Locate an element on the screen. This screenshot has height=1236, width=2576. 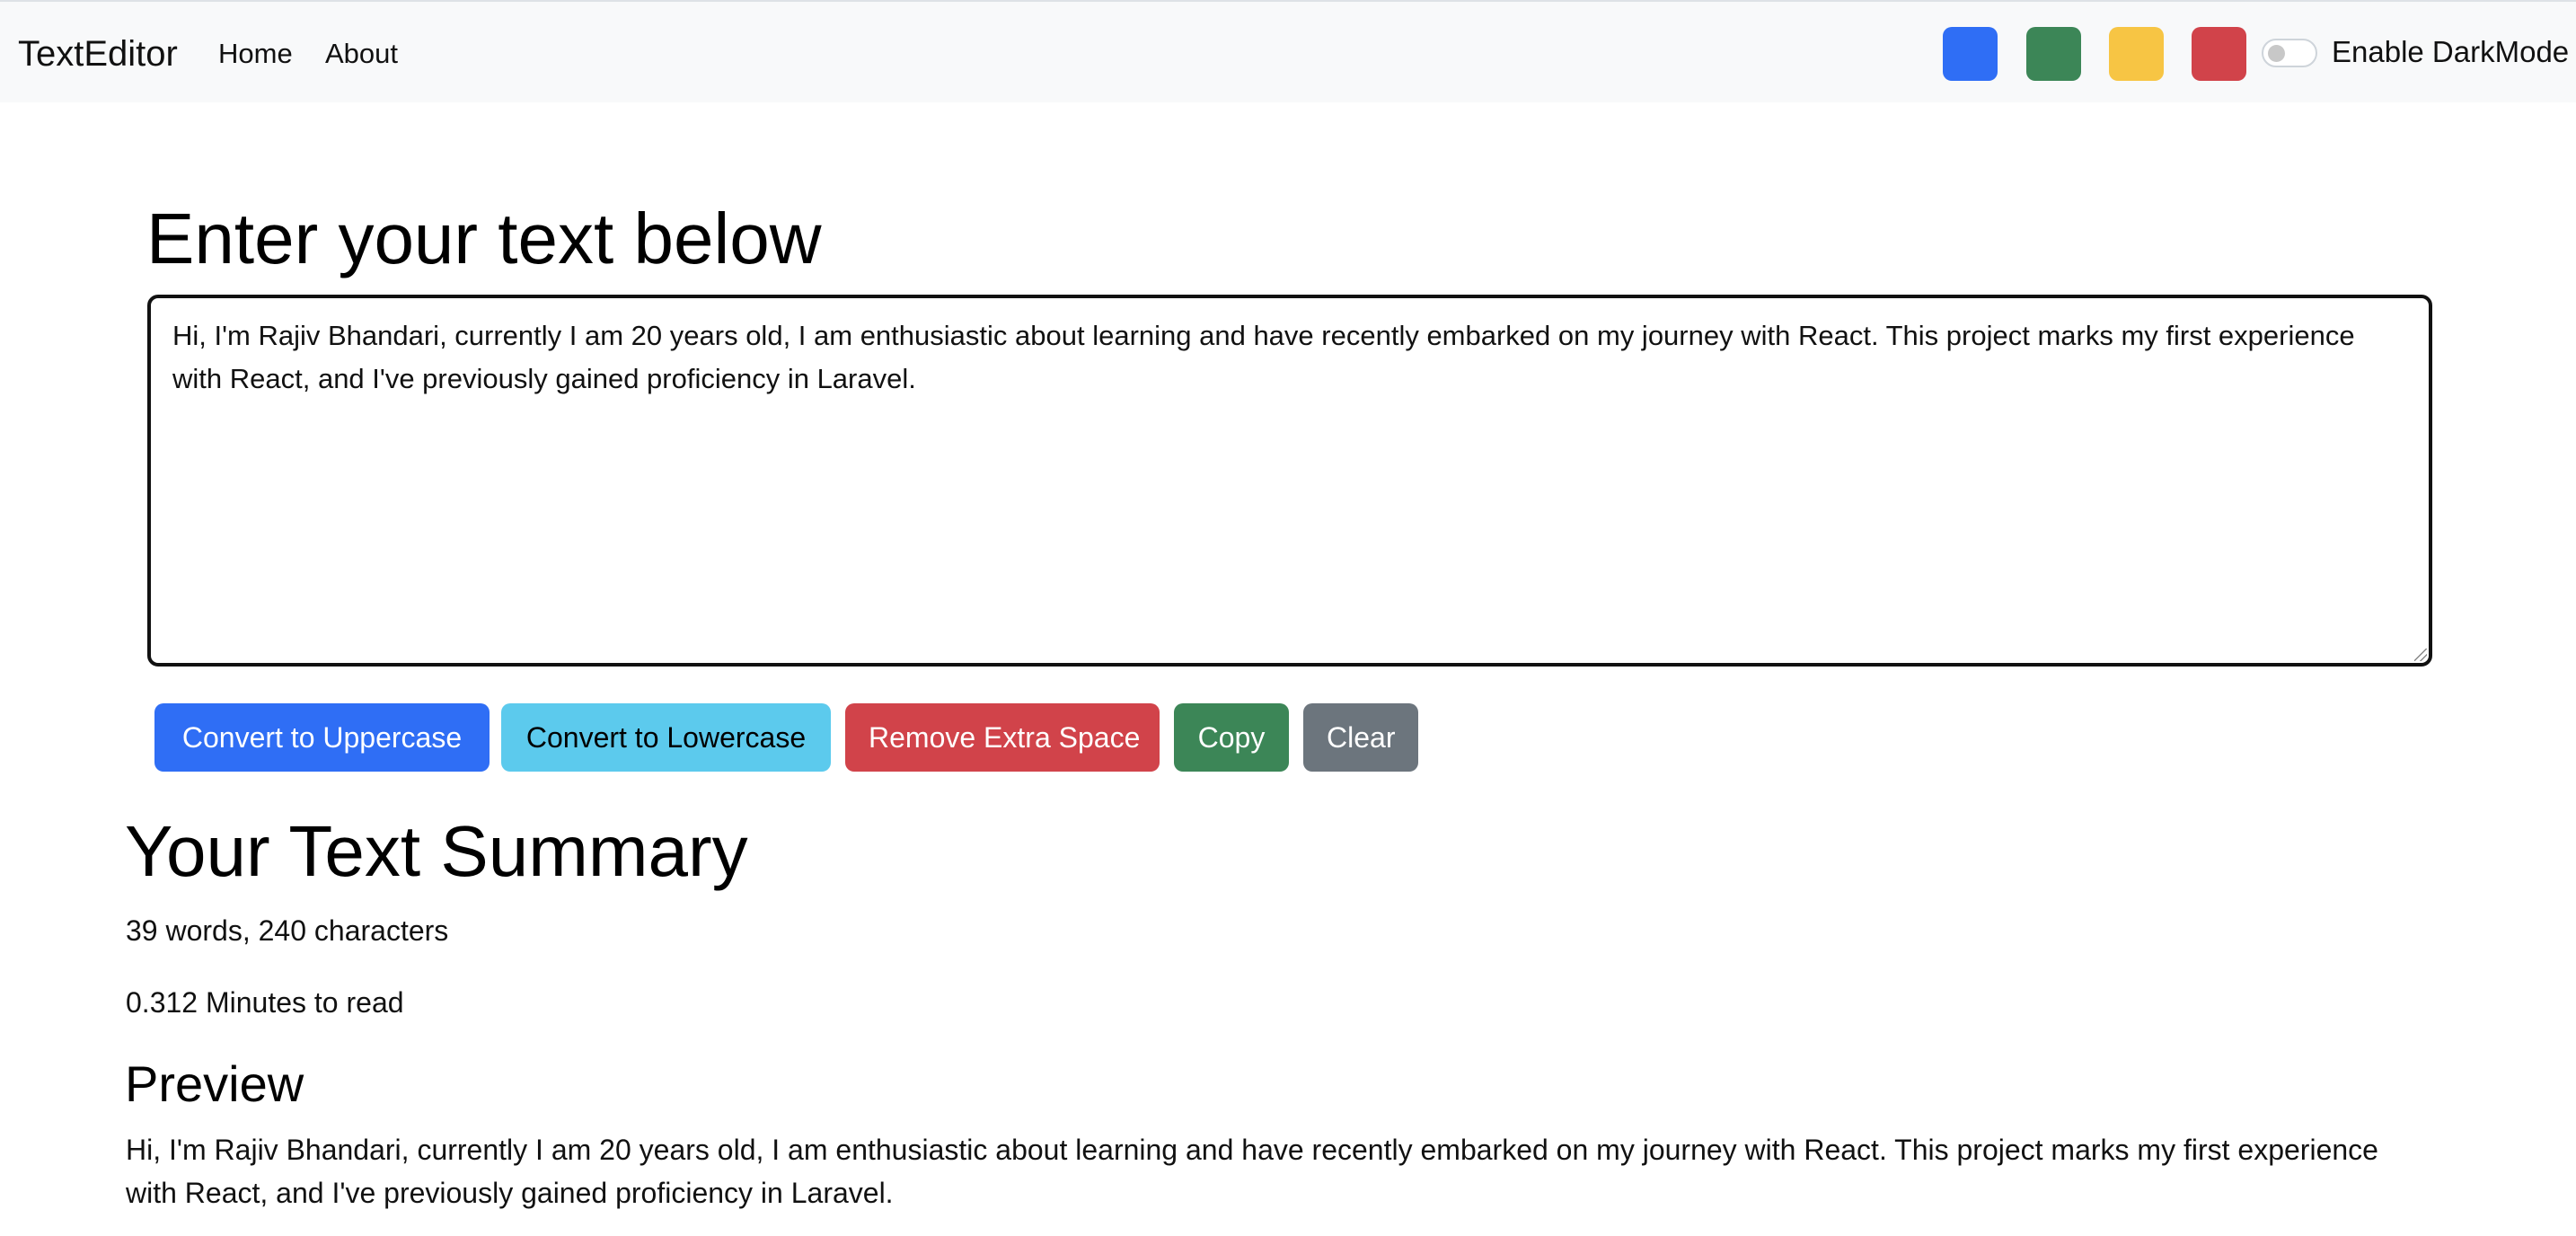
brand-logo-text: TextEditor is located at coordinates (98, 54).